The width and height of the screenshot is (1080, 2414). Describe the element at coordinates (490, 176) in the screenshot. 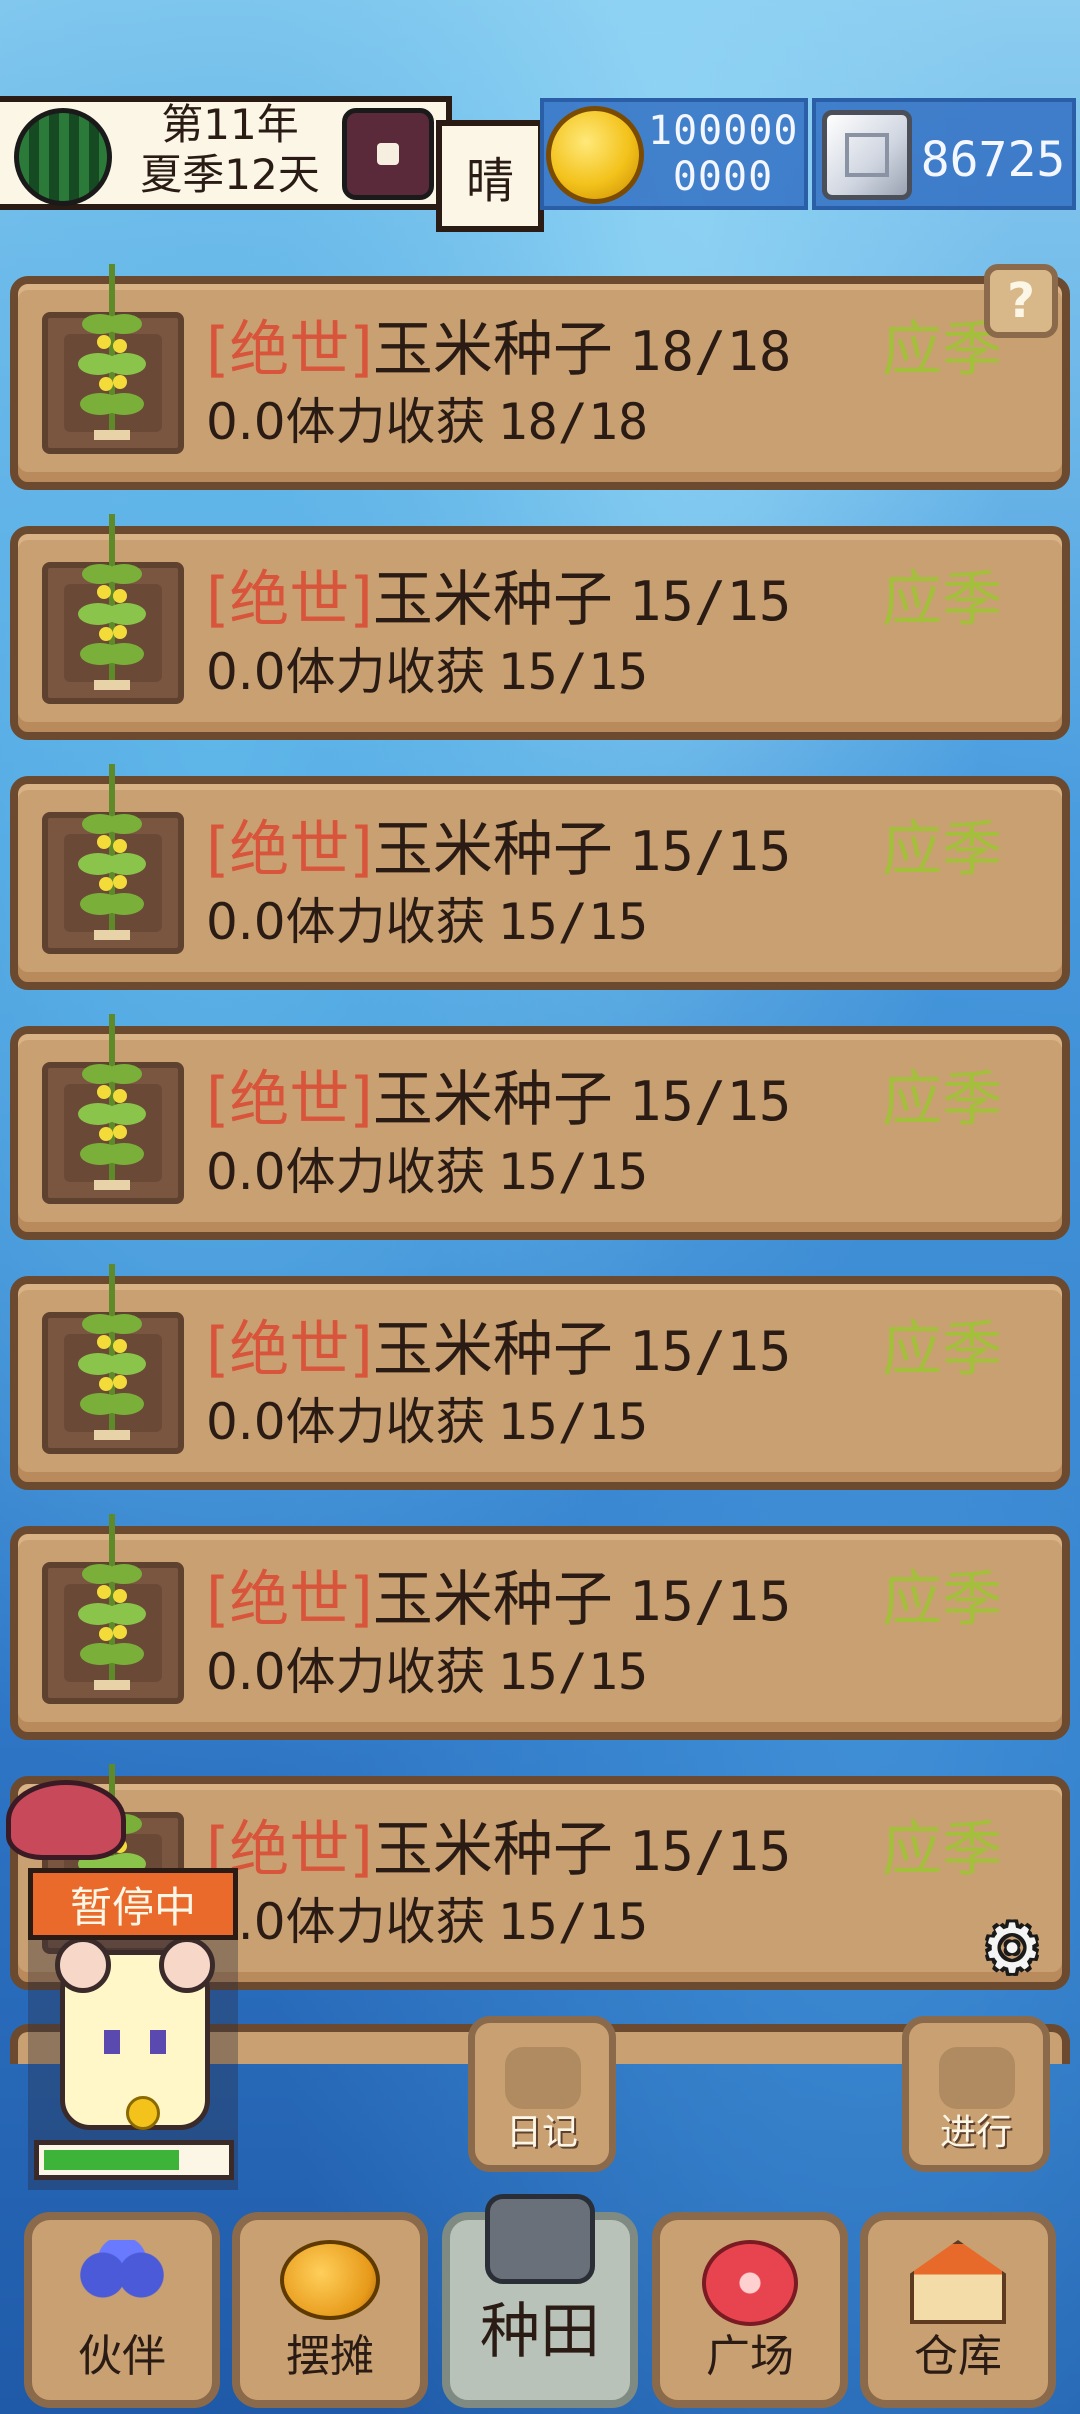

I see `weather-label: 晴` at that location.